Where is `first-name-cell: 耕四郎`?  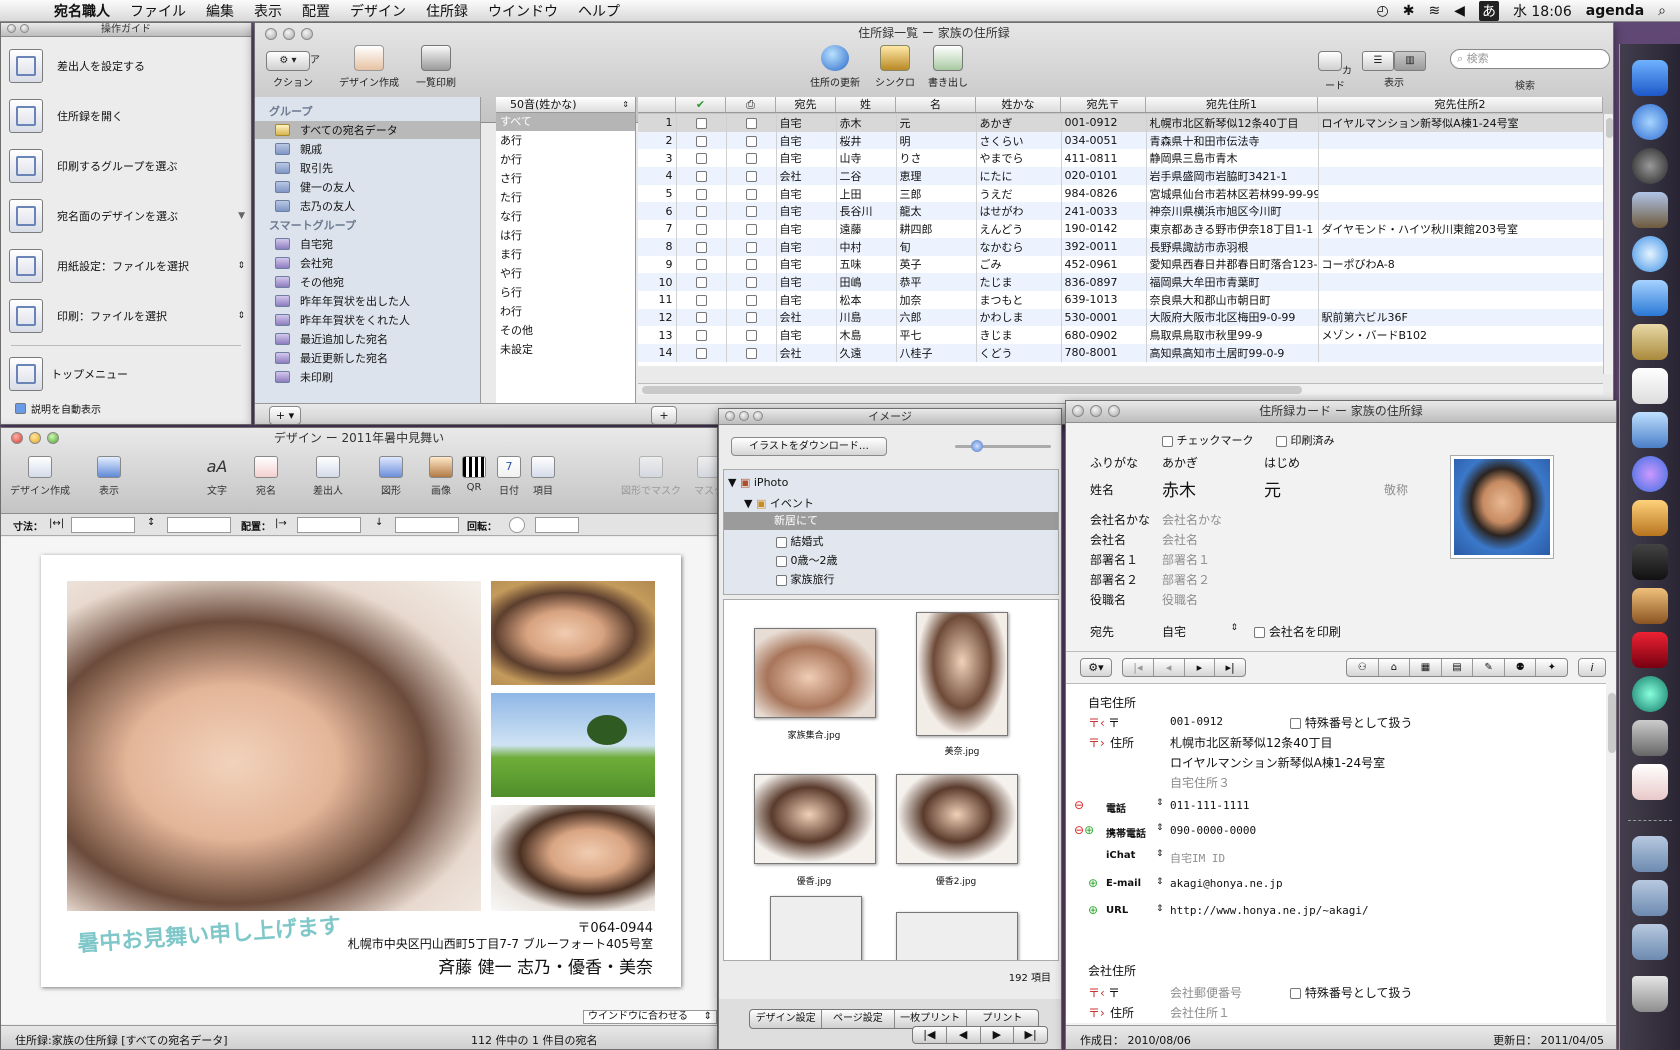 first-name-cell: 耕四郎 is located at coordinates (936, 229).